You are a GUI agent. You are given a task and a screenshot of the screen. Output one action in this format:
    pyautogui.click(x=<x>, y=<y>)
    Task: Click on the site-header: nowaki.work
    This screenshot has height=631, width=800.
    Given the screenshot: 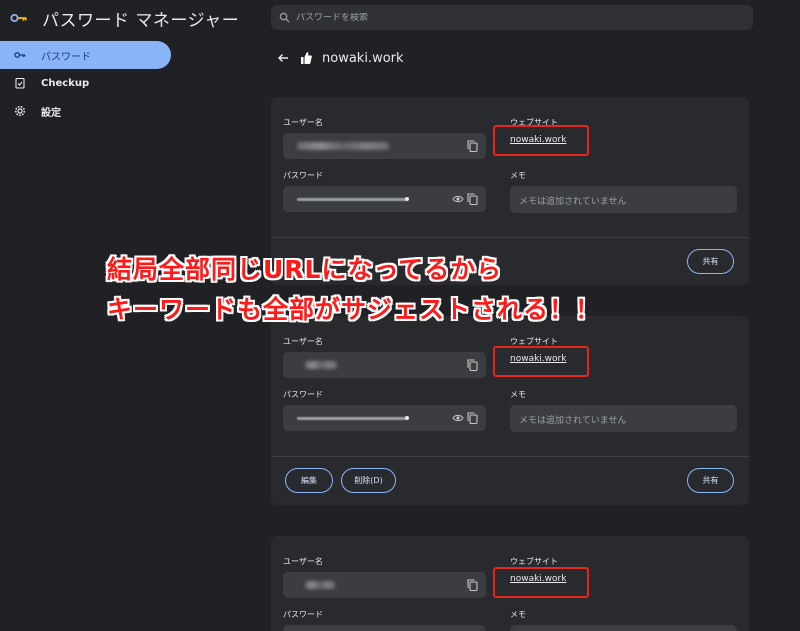 What is the action you would take?
    pyautogui.click(x=340, y=58)
    